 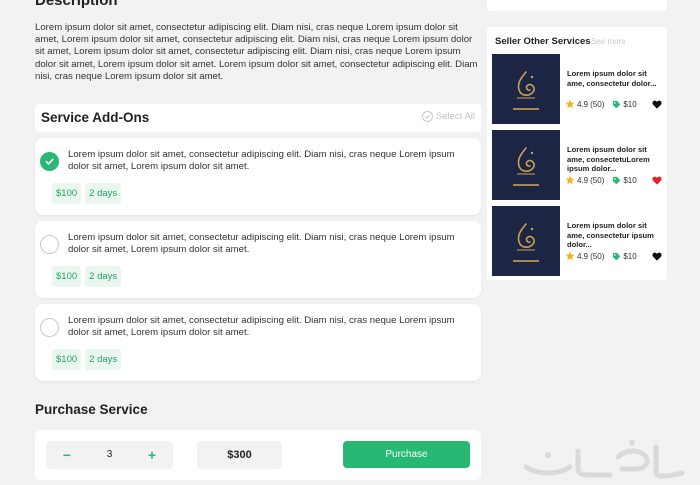 I want to click on seller-services-title: Seller Other Services, so click(x=543, y=41).